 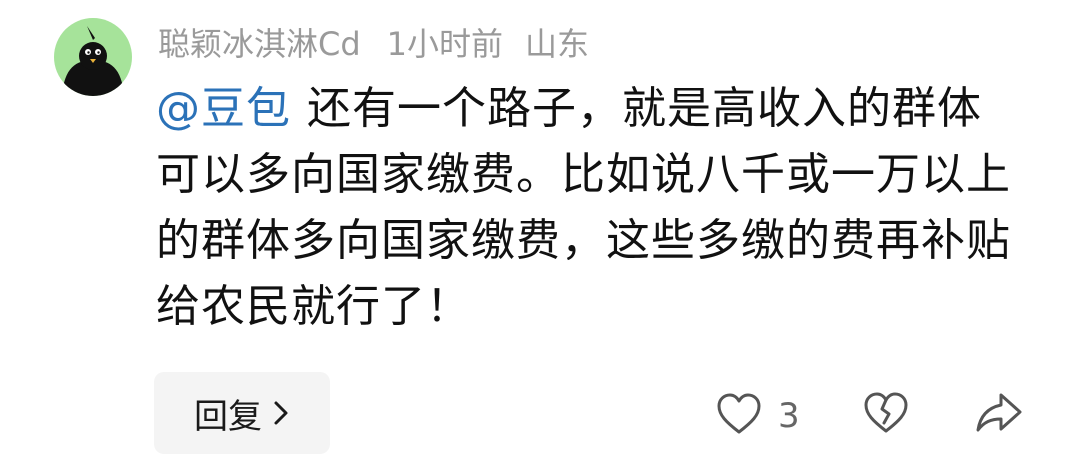 What do you see at coordinates (445, 44) in the screenshot?
I see `comment-time: 1小时前` at bounding box center [445, 44].